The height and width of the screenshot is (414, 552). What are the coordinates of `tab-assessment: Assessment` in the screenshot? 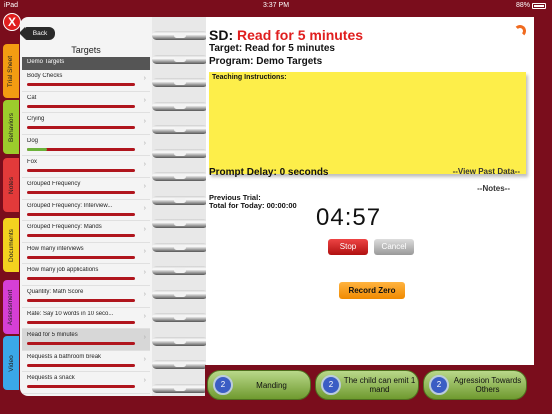 It's located at (11, 307).